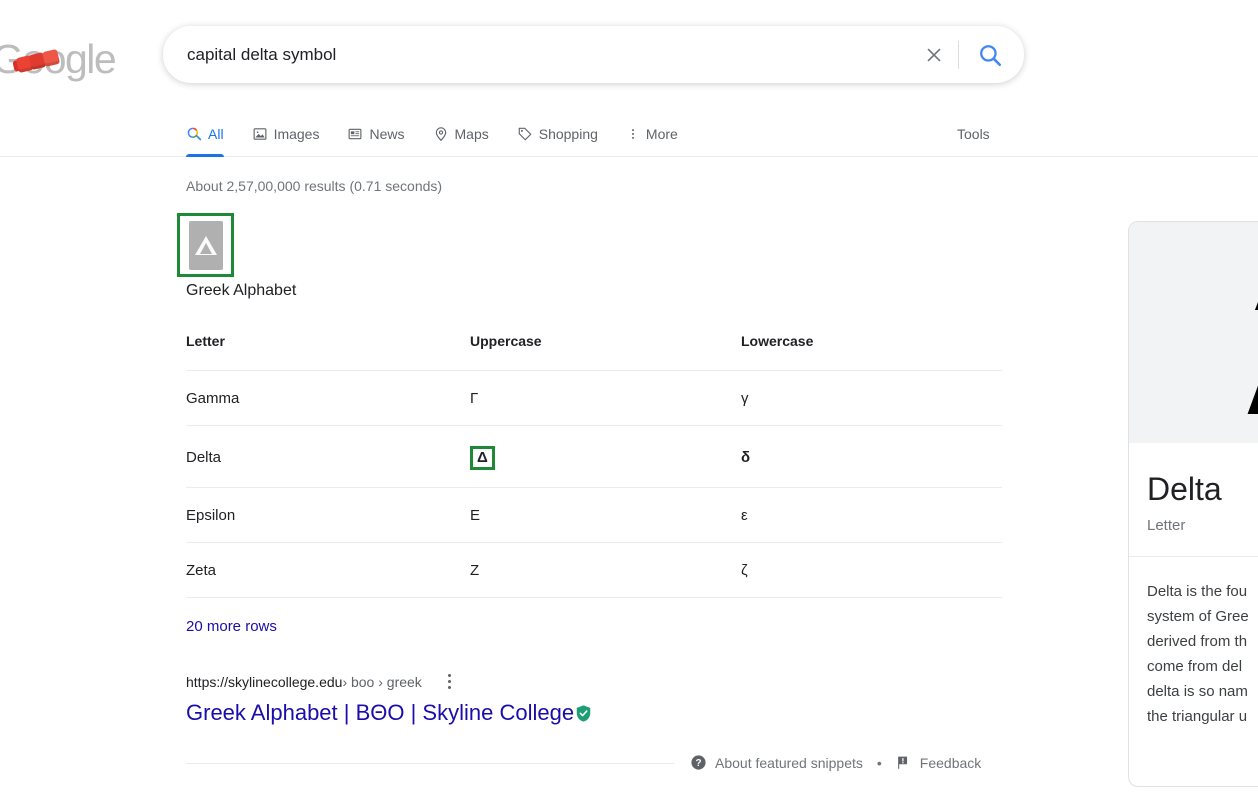 This screenshot has width=1258, height=795. What do you see at coordinates (1256, 281) in the screenshot?
I see `kp-glyph-line-regular: Δδ` at bounding box center [1256, 281].